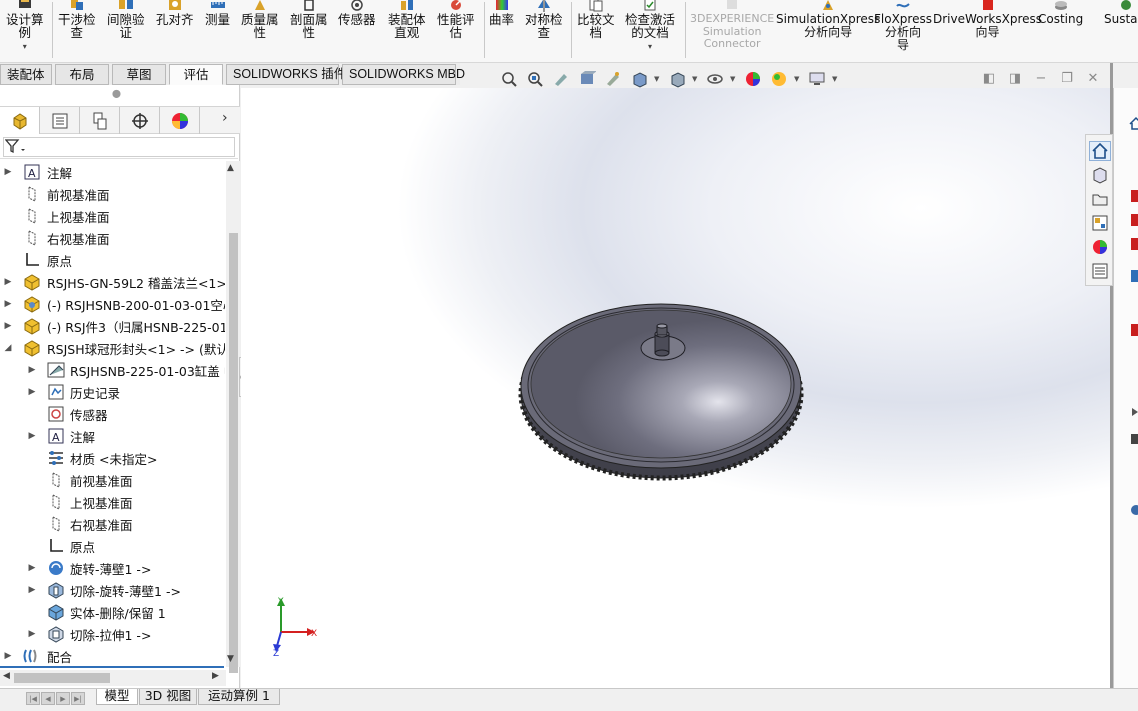 This screenshot has width=1138, height=711. I want to click on tree-item-component: ▶ RSJHS-GN-59L2 稽盖法兰<1> -, so click(113, 282).